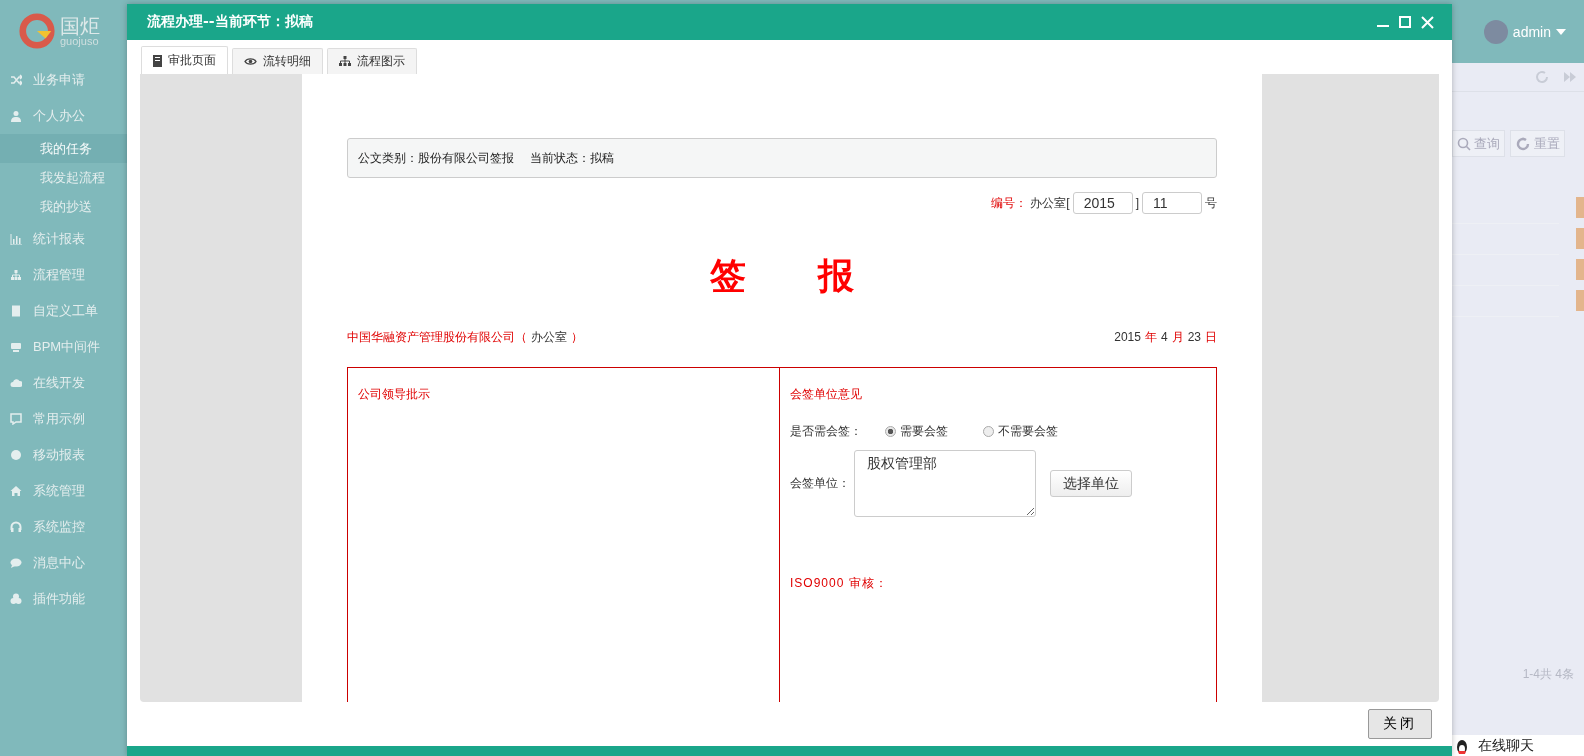  What do you see at coordinates (1462, 745) in the screenshot?
I see `penguin-icon` at bounding box center [1462, 745].